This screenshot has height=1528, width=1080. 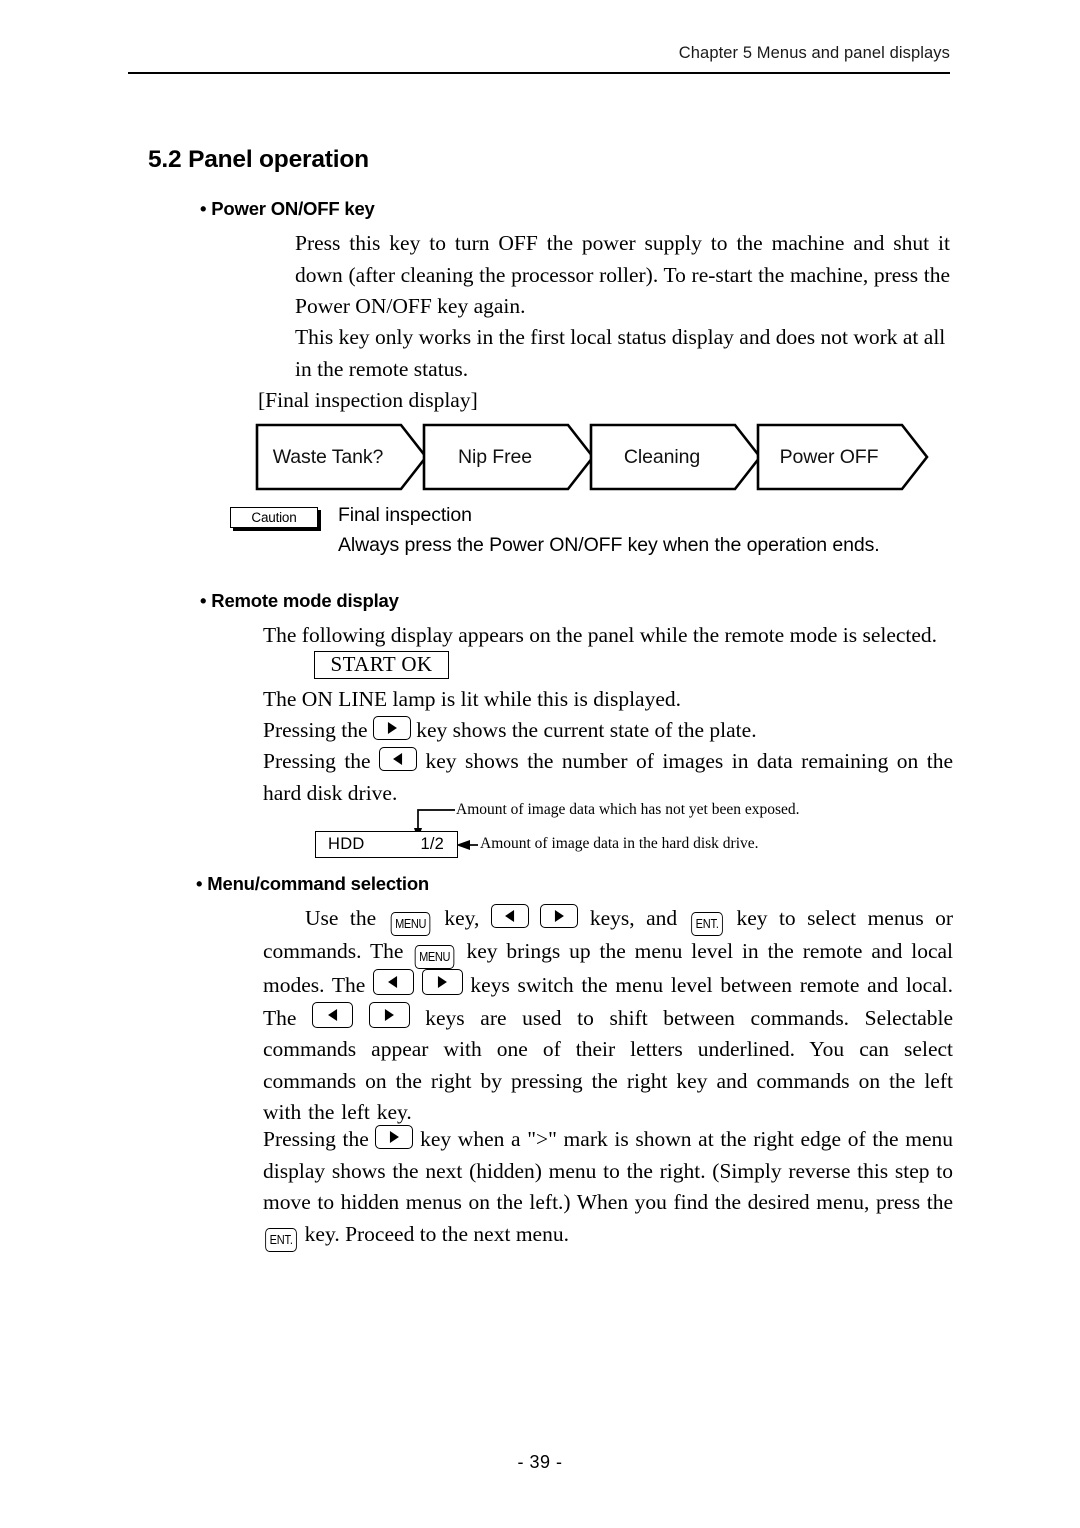 I want to click on flow-step-3: Cleaning, so click(x=676, y=457).